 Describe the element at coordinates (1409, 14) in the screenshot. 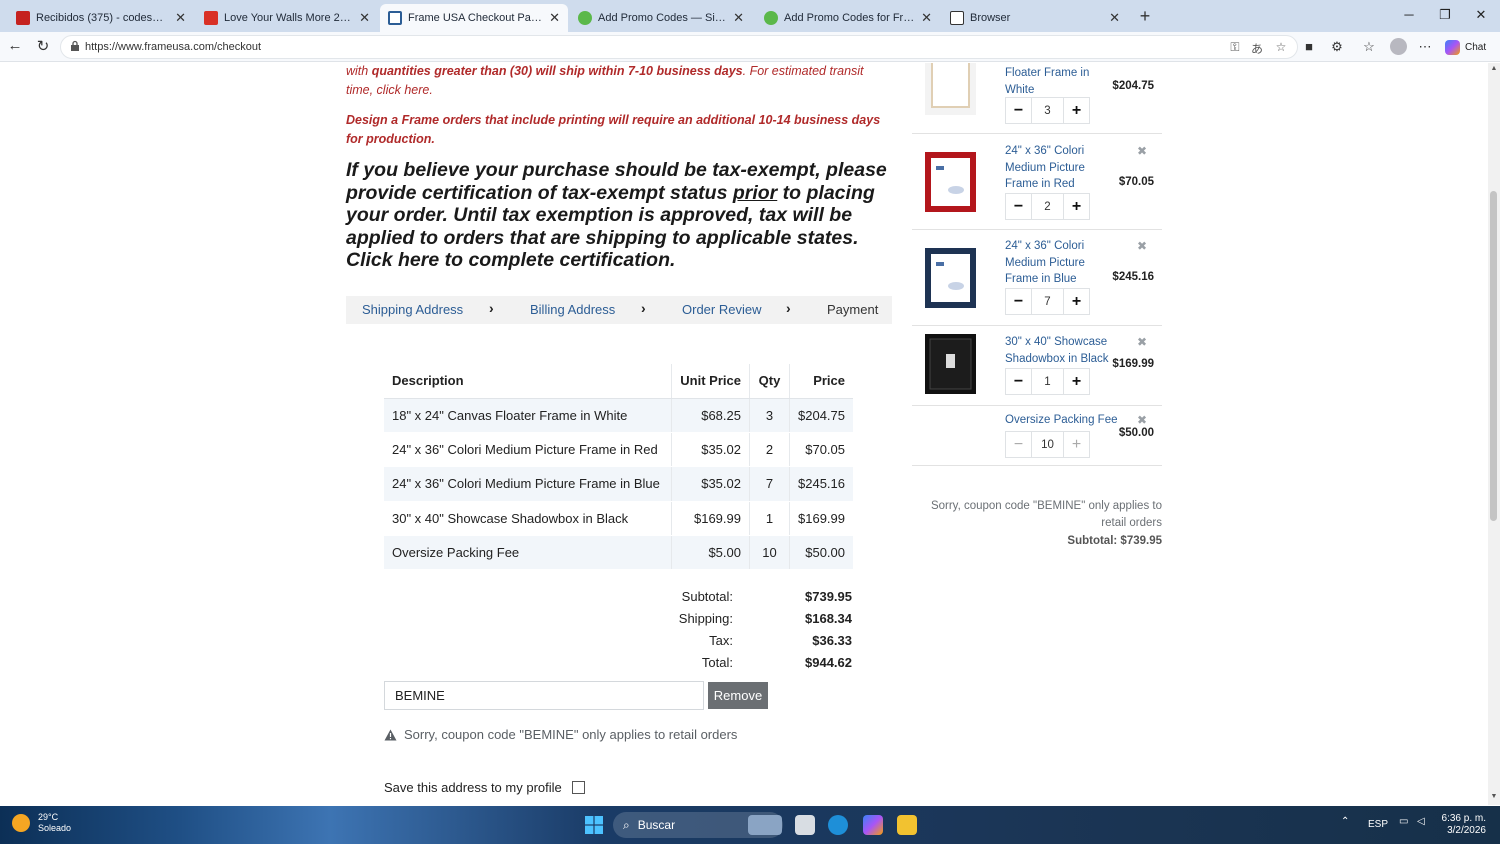

I see `minimize-icon: ─` at that location.